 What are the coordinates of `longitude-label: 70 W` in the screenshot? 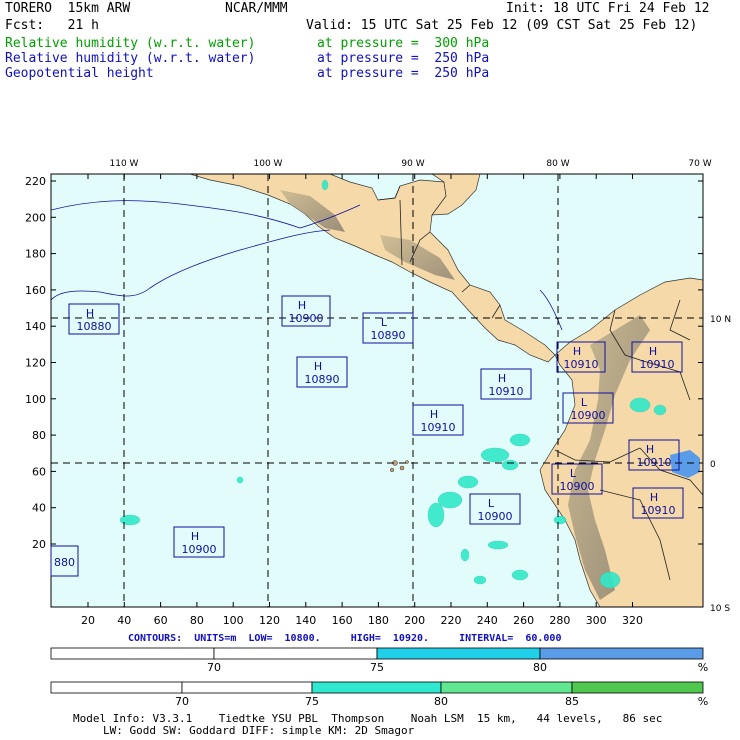 It's located at (699, 164).